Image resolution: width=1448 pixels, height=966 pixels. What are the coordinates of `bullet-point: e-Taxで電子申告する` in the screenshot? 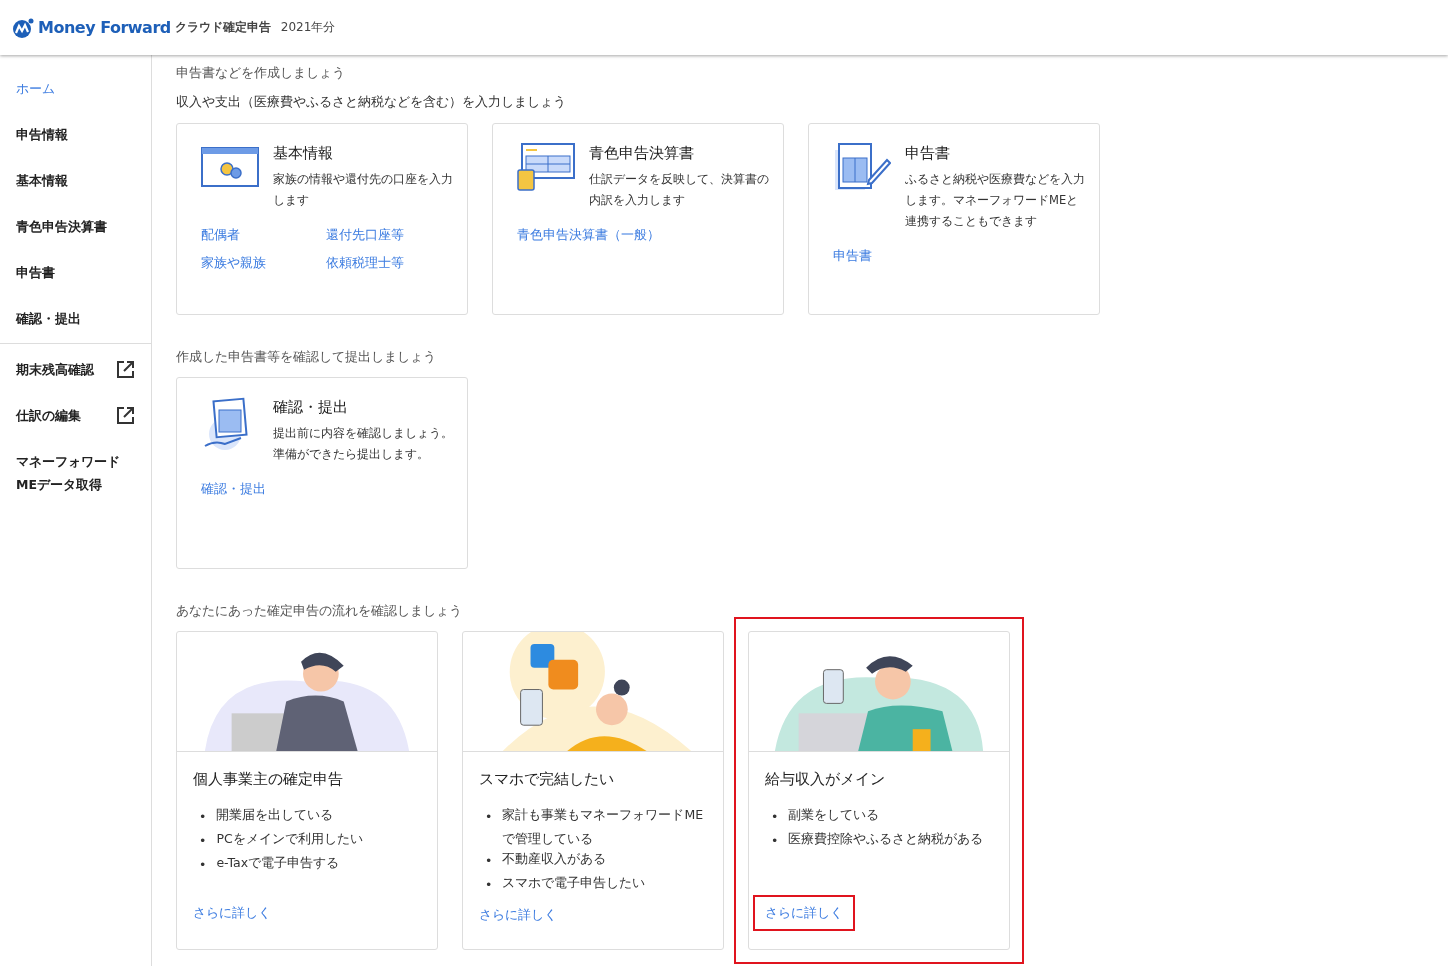 It's located at (278, 863).